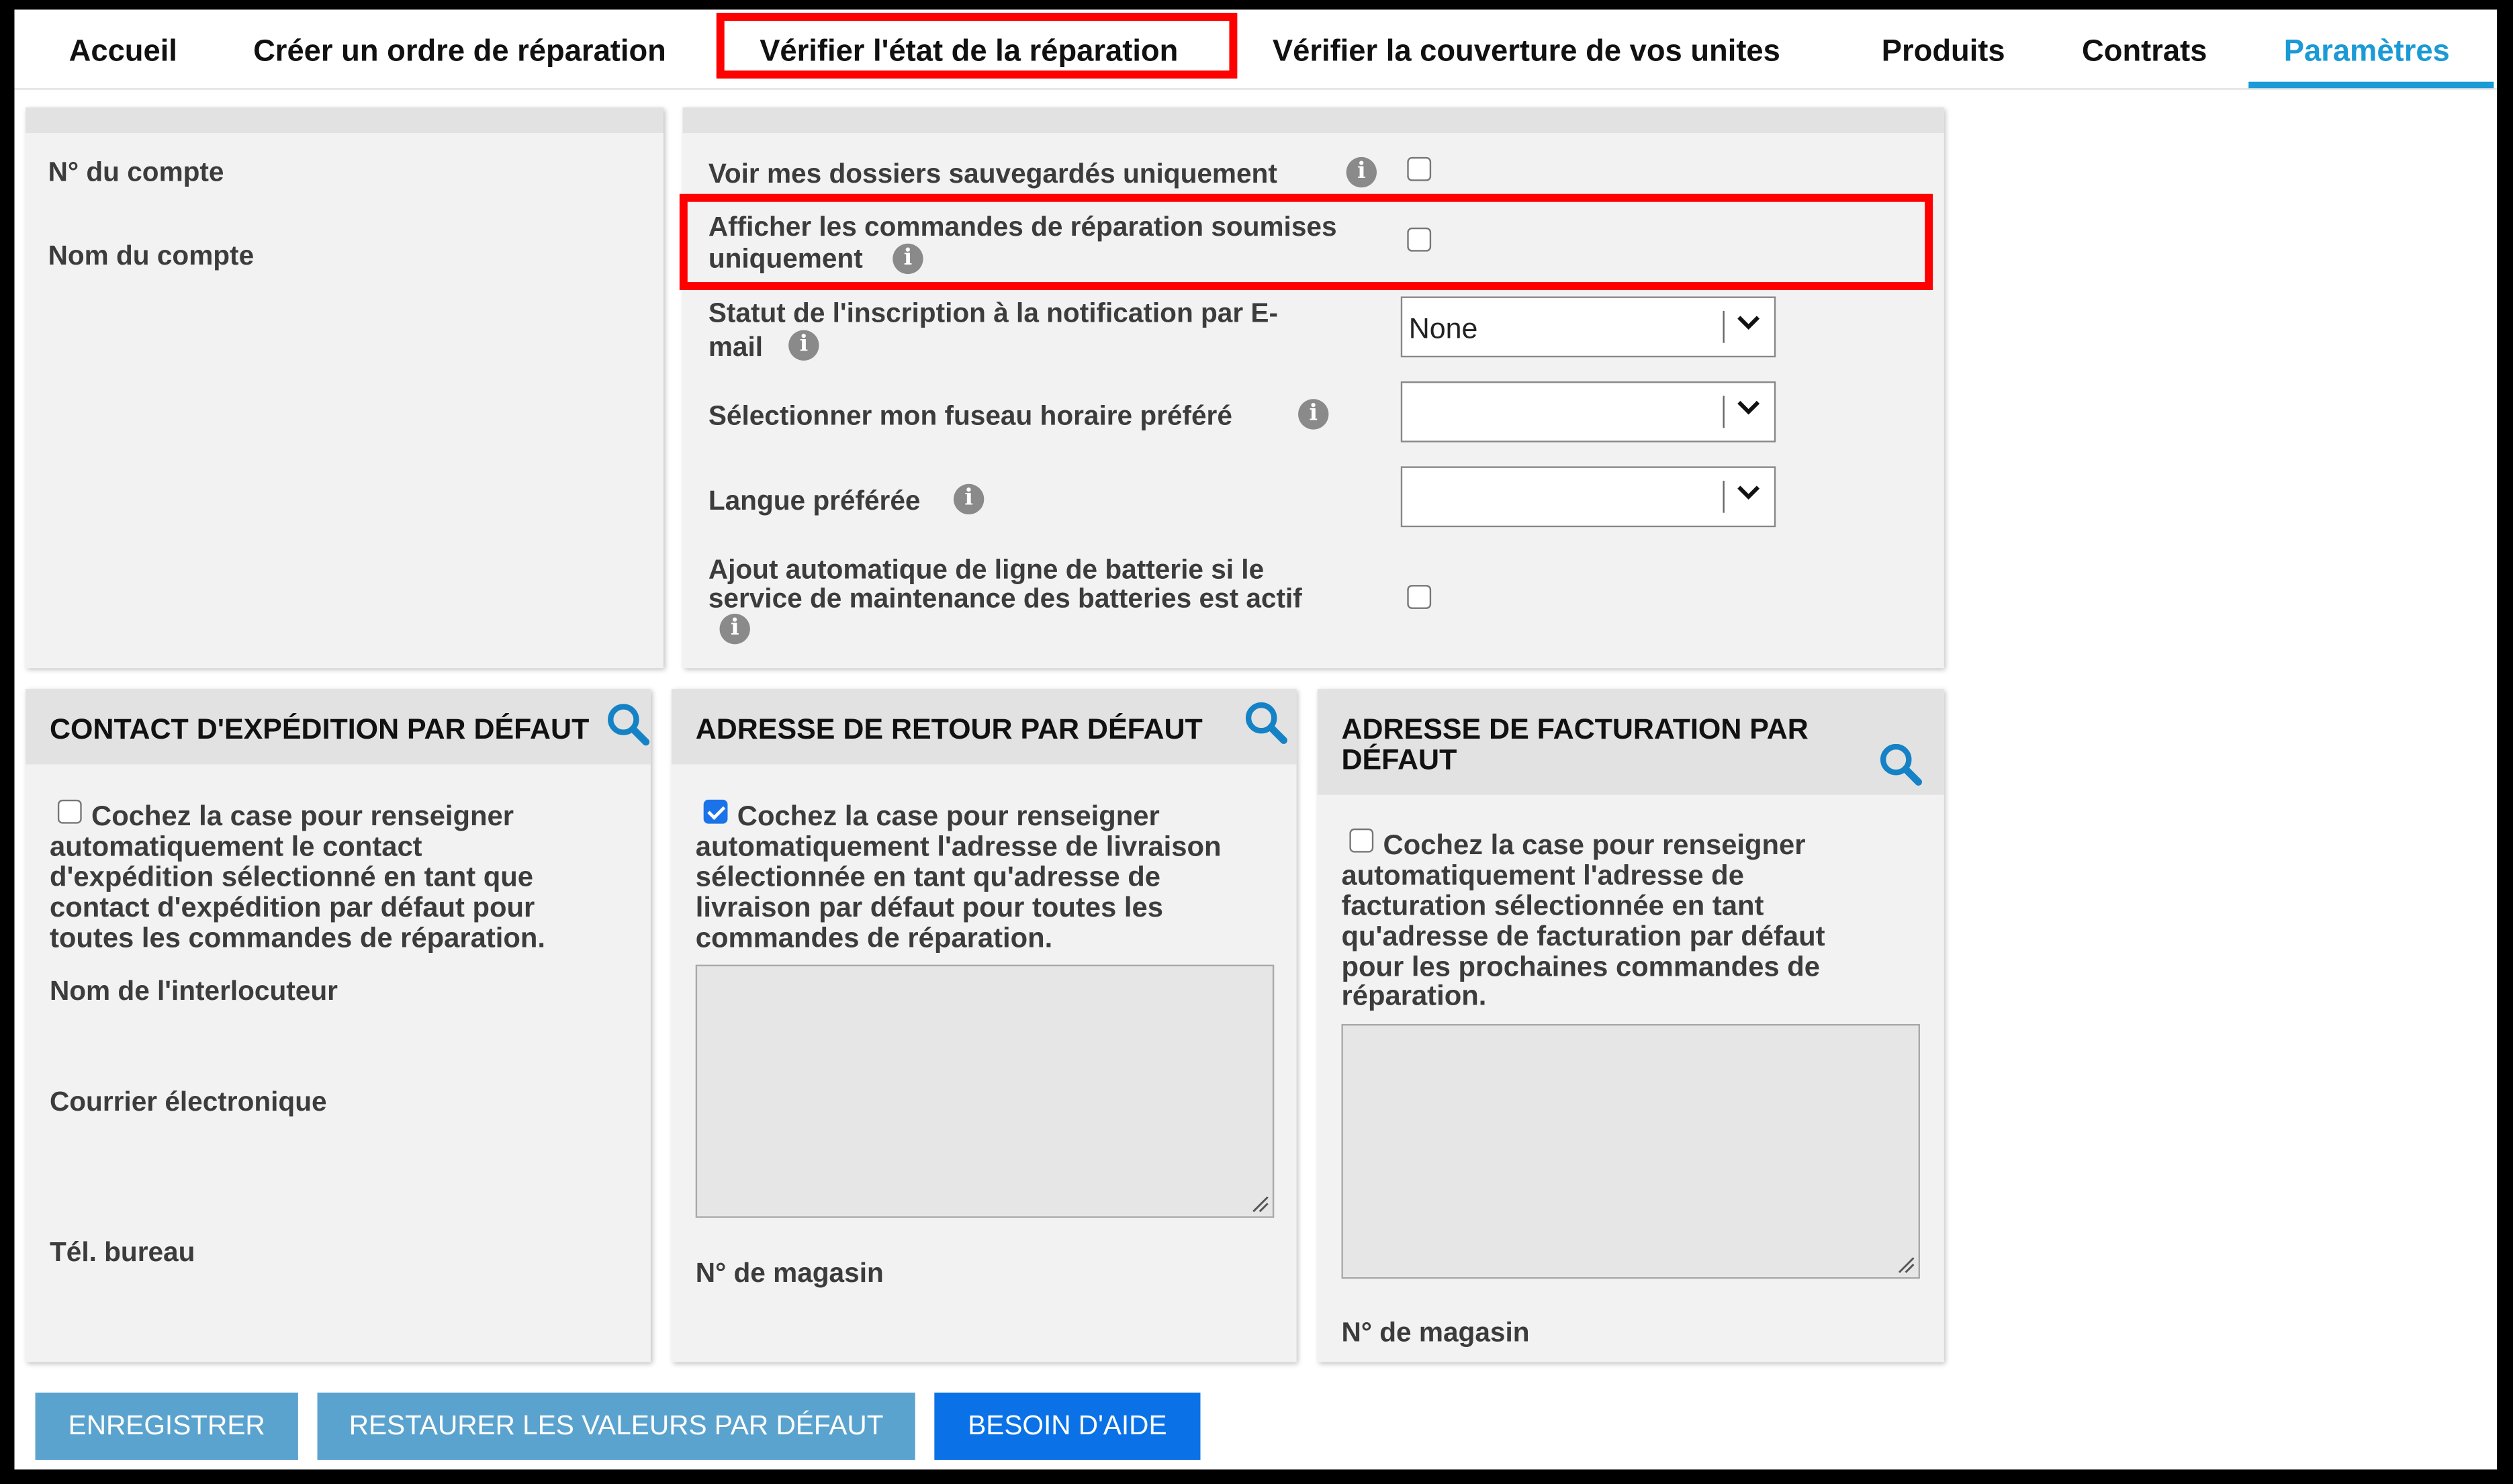  I want to click on billing-address-header: ADRESSE DE FACTURATION PAR DÉFAUT, so click(1630, 742).